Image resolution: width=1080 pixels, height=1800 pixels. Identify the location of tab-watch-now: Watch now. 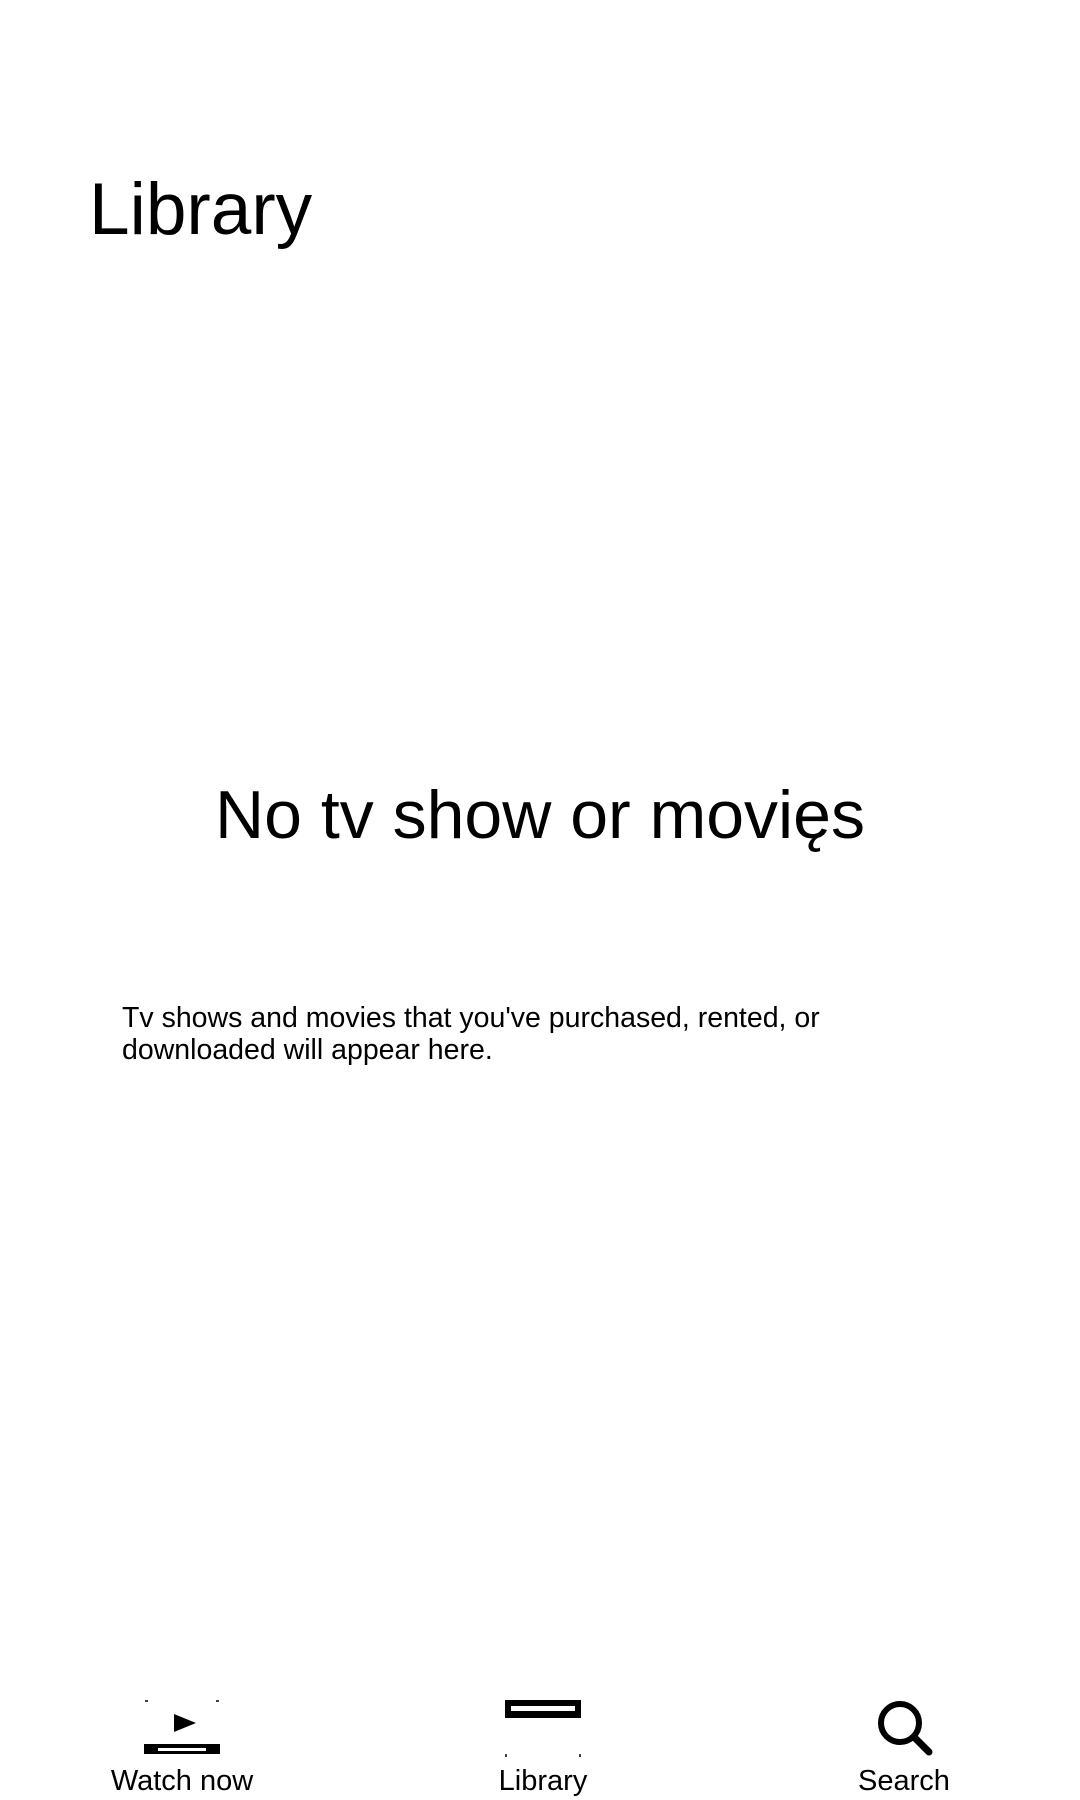
(182, 1745).